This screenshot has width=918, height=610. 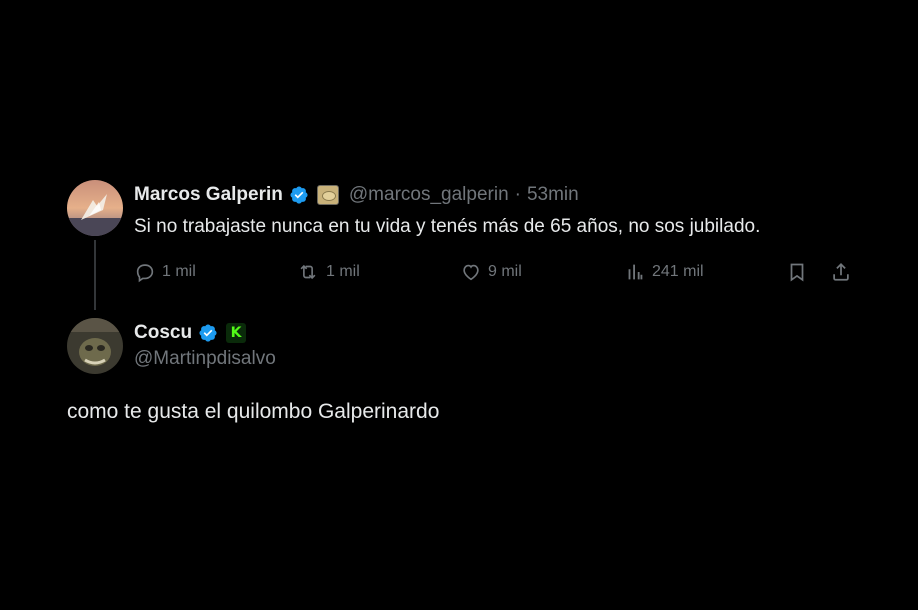 I want to click on bookmark-button, so click(x=797, y=272).